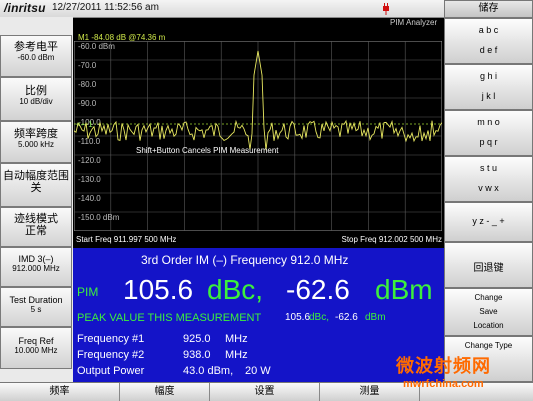 The width and height of the screenshot is (533, 401). I want to click on y-tick-label: -120.0, so click(89, 160).